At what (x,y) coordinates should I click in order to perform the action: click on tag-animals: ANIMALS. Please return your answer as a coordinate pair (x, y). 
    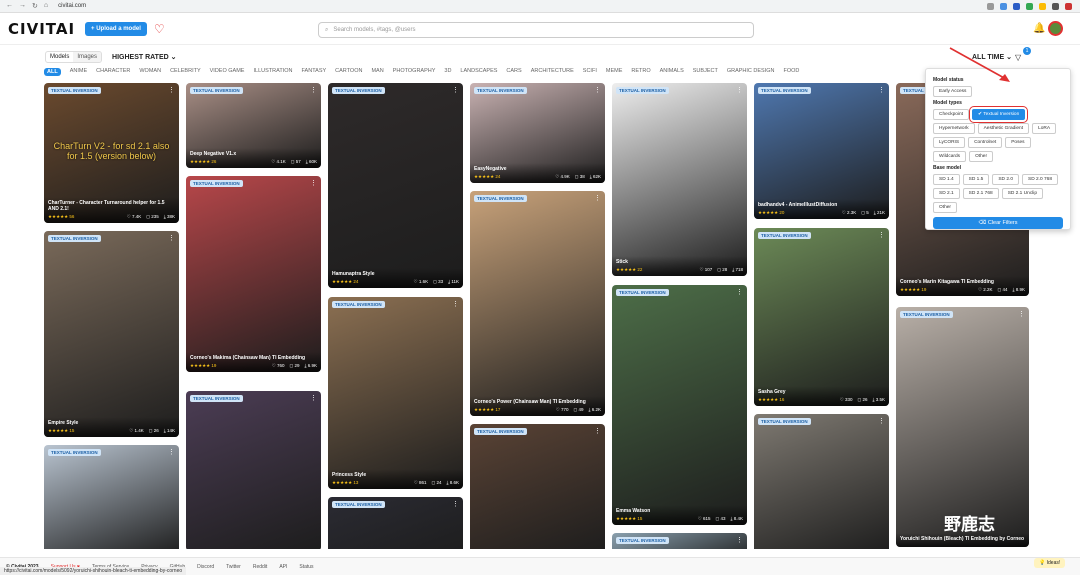
    Looking at the image, I should click on (672, 72).